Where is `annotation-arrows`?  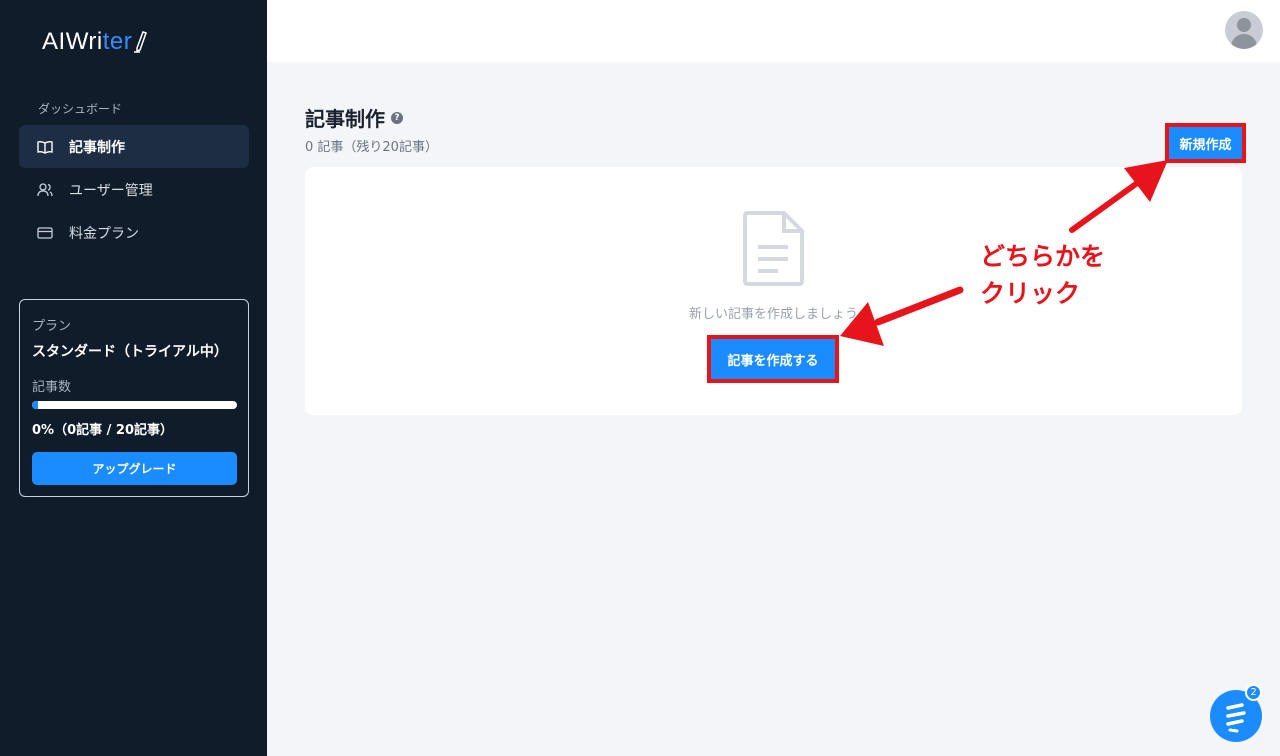 annotation-arrows is located at coordinates (1004, 253).